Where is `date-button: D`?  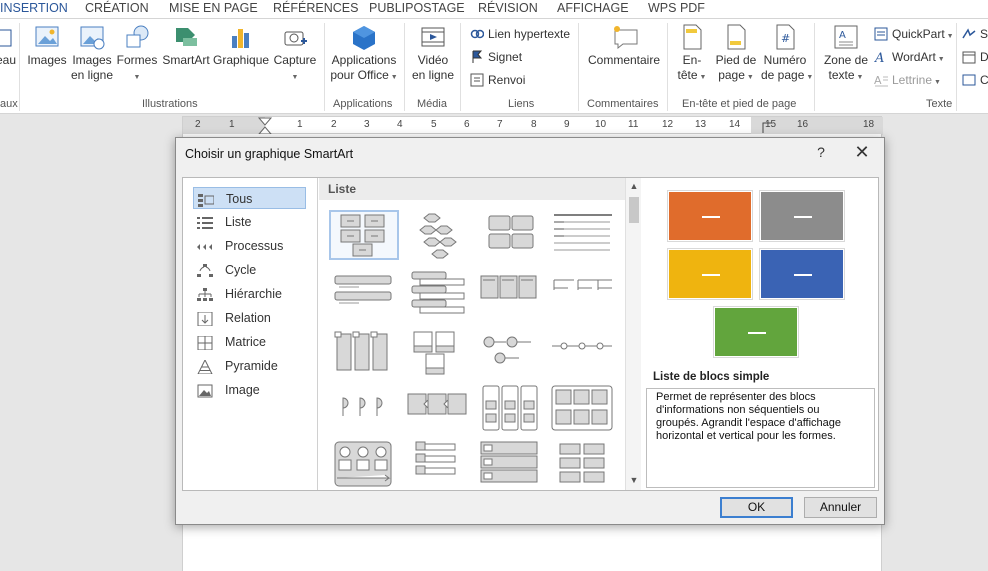
date-button: D is located at coordinates (975, 58).